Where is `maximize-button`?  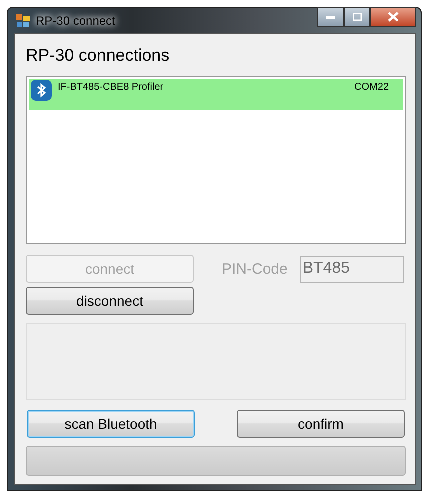
maximize-button is located at coordinates (357, 17).